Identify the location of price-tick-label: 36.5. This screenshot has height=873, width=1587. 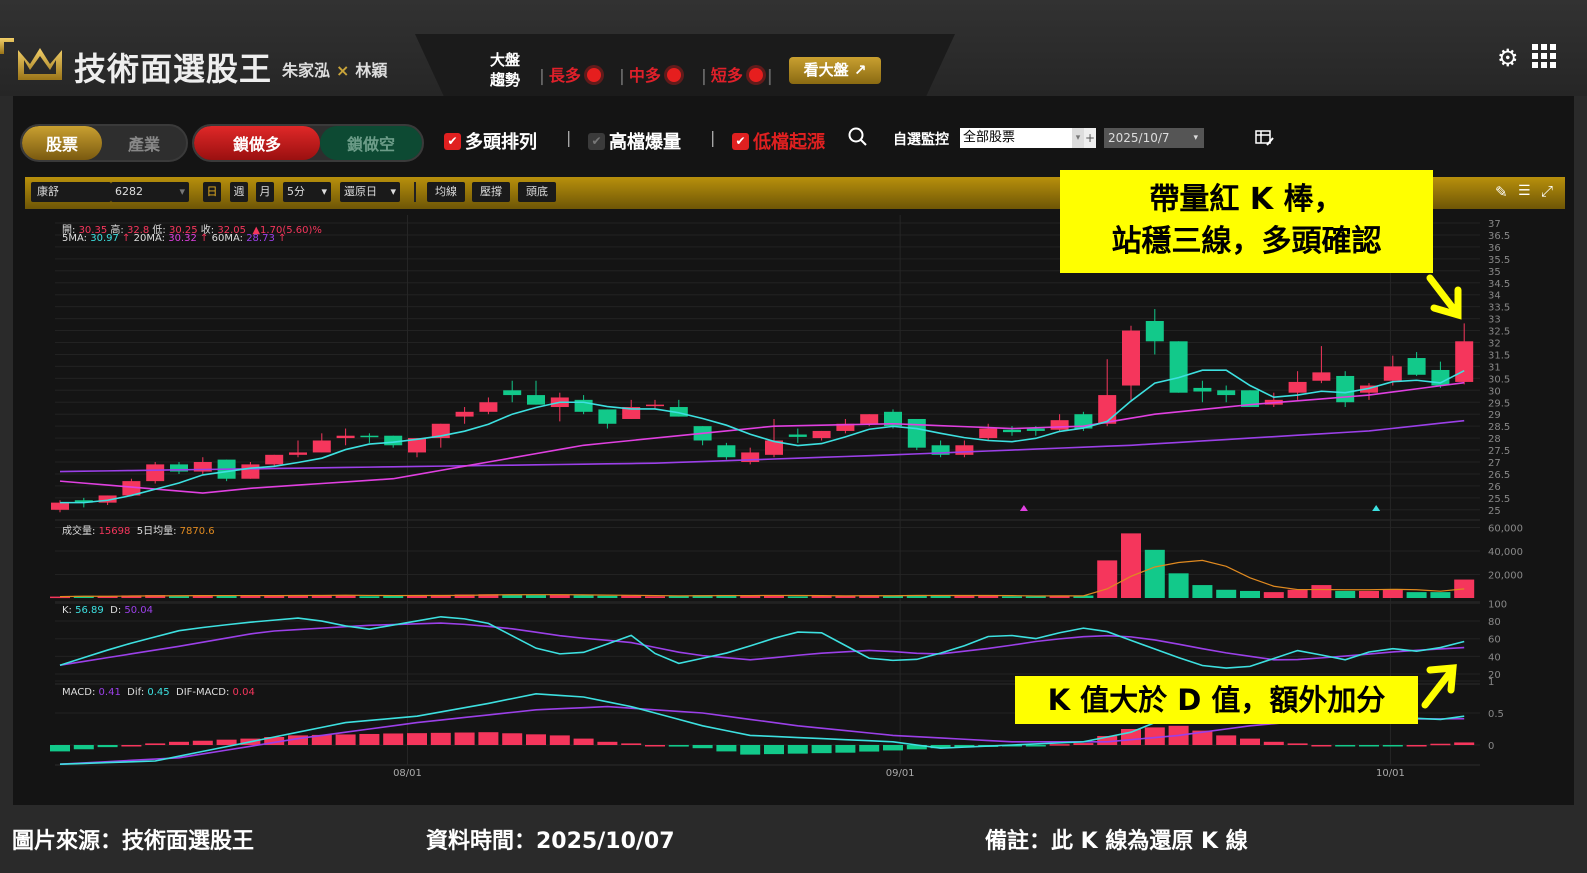
(1499, 236).